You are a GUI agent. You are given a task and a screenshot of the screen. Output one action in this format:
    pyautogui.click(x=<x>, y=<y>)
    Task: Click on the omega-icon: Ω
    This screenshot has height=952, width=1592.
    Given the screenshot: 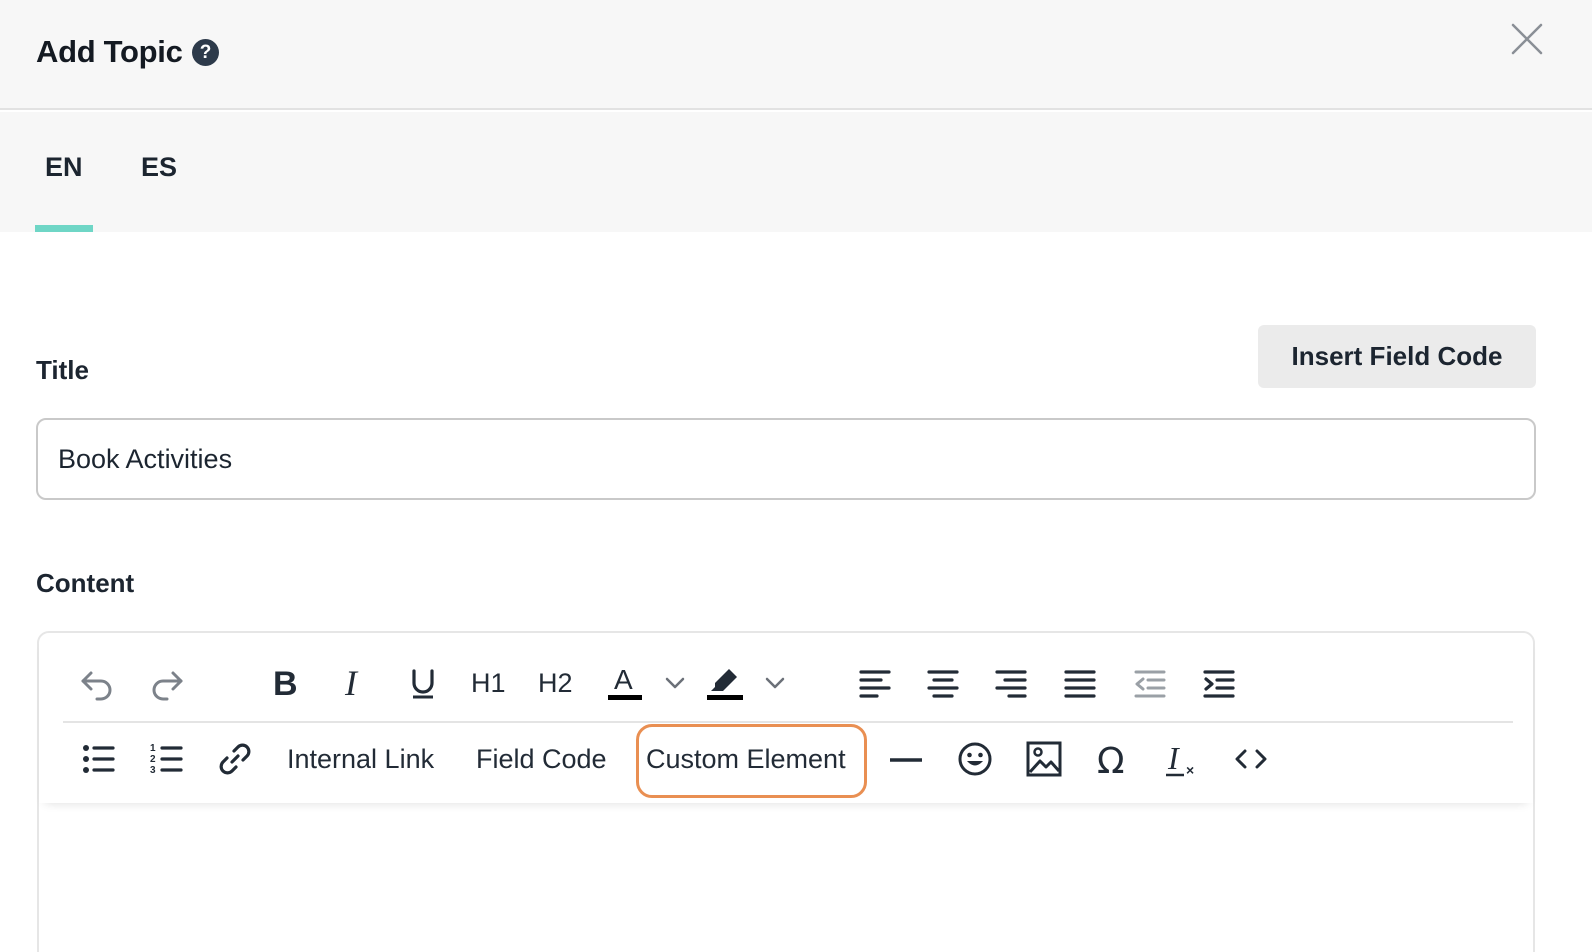 What is the action you would take?
    pyautogui.click(x=1113, y=759)
    